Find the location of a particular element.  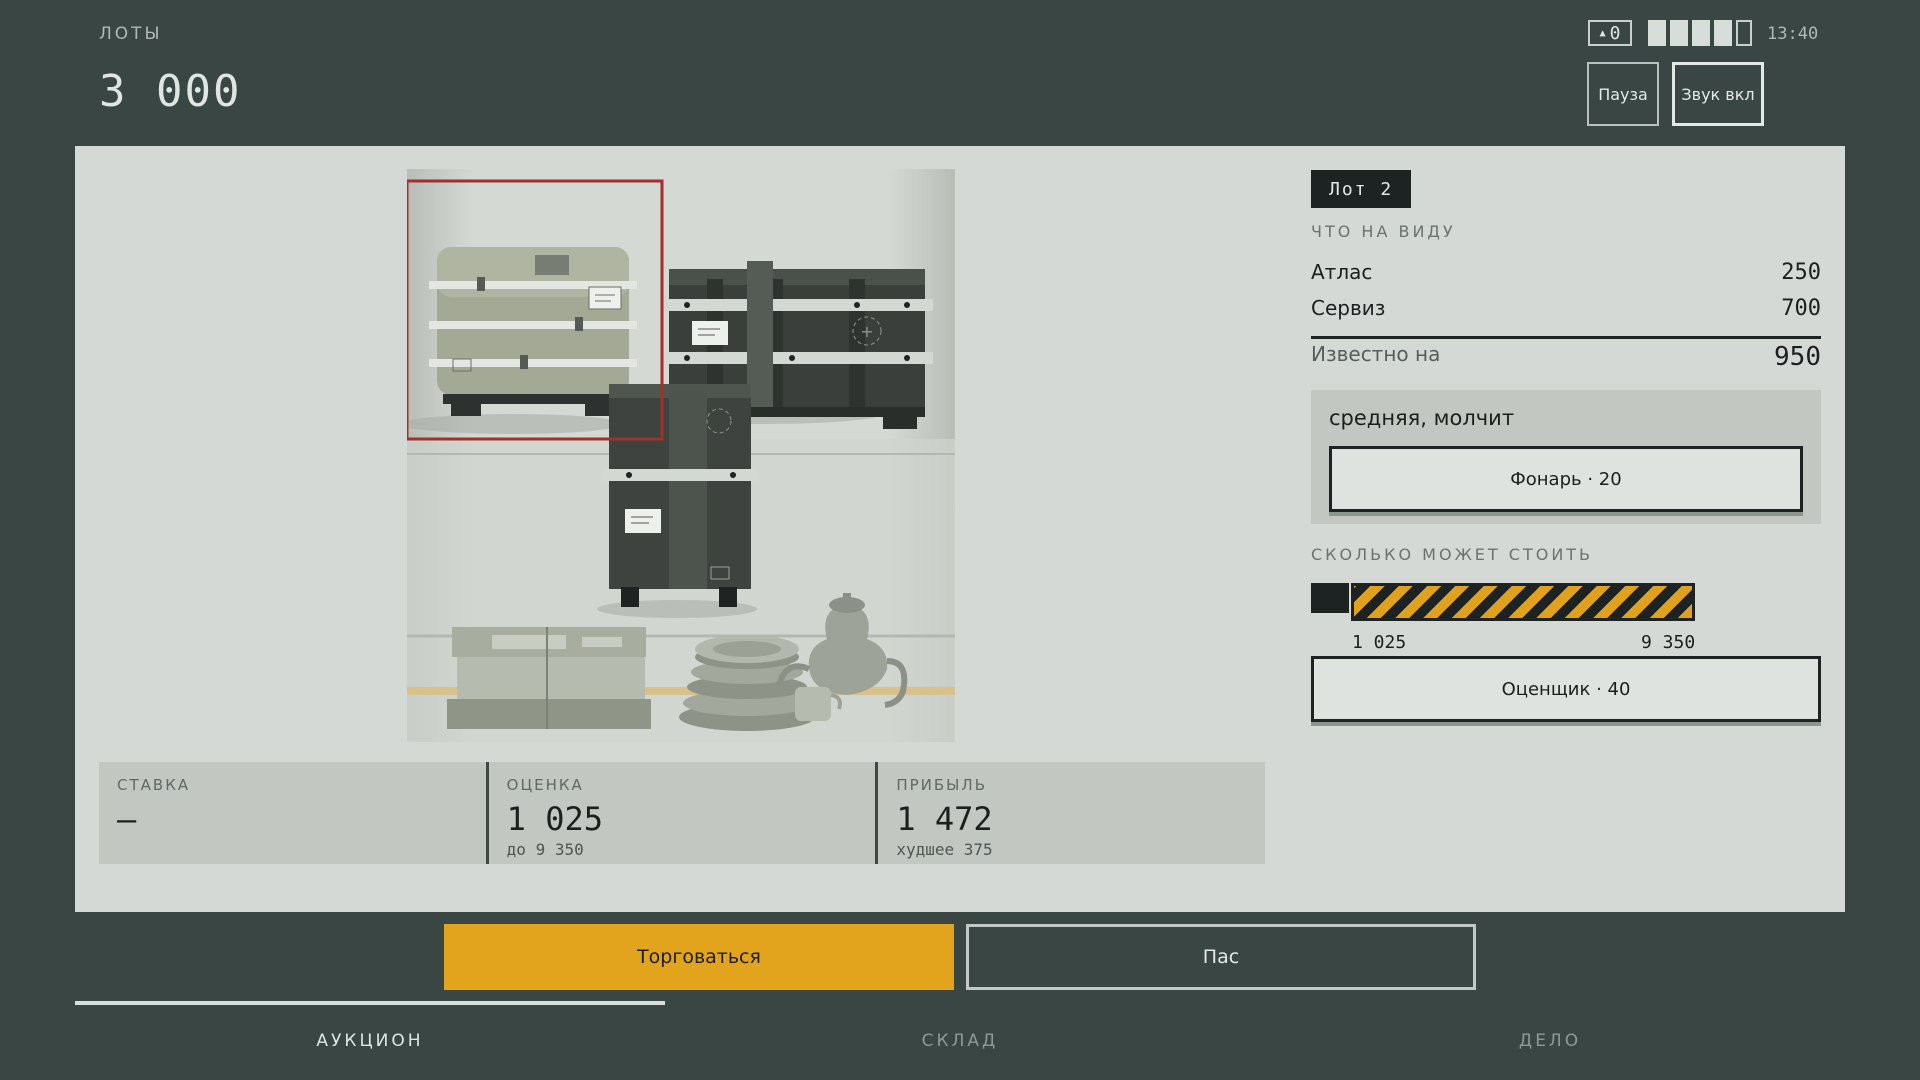

bid-stat: СТАВКА – is located at coordinates (292, 813).